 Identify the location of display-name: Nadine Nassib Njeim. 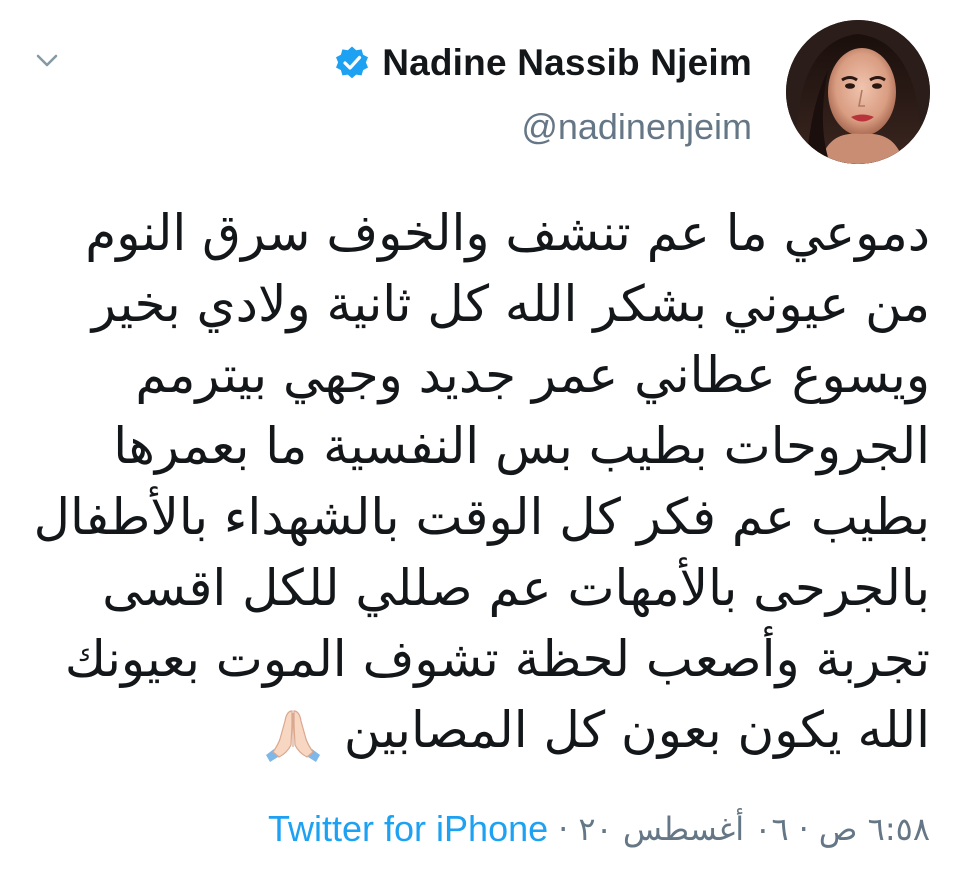
(567, 62).